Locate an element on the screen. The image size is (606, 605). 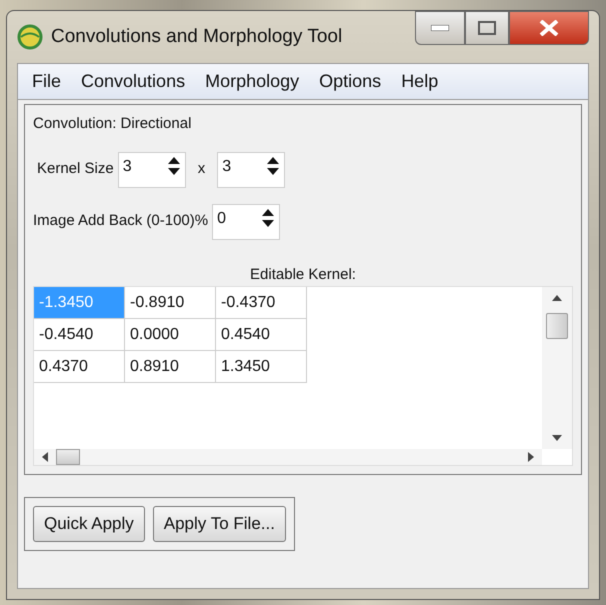
menu-item: Morphology is located at coordinates (252, 81).